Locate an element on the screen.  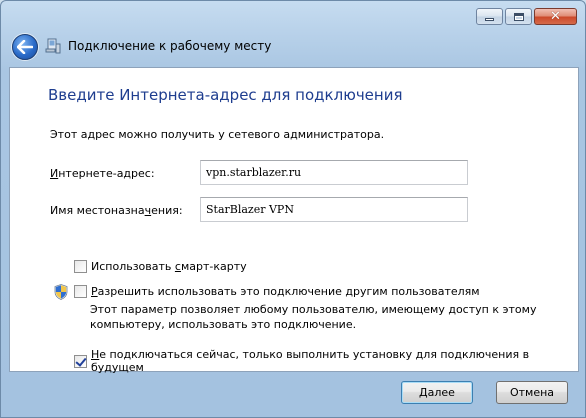
destination-label: Имя местоназначения: is located at coordinates (116, 210).